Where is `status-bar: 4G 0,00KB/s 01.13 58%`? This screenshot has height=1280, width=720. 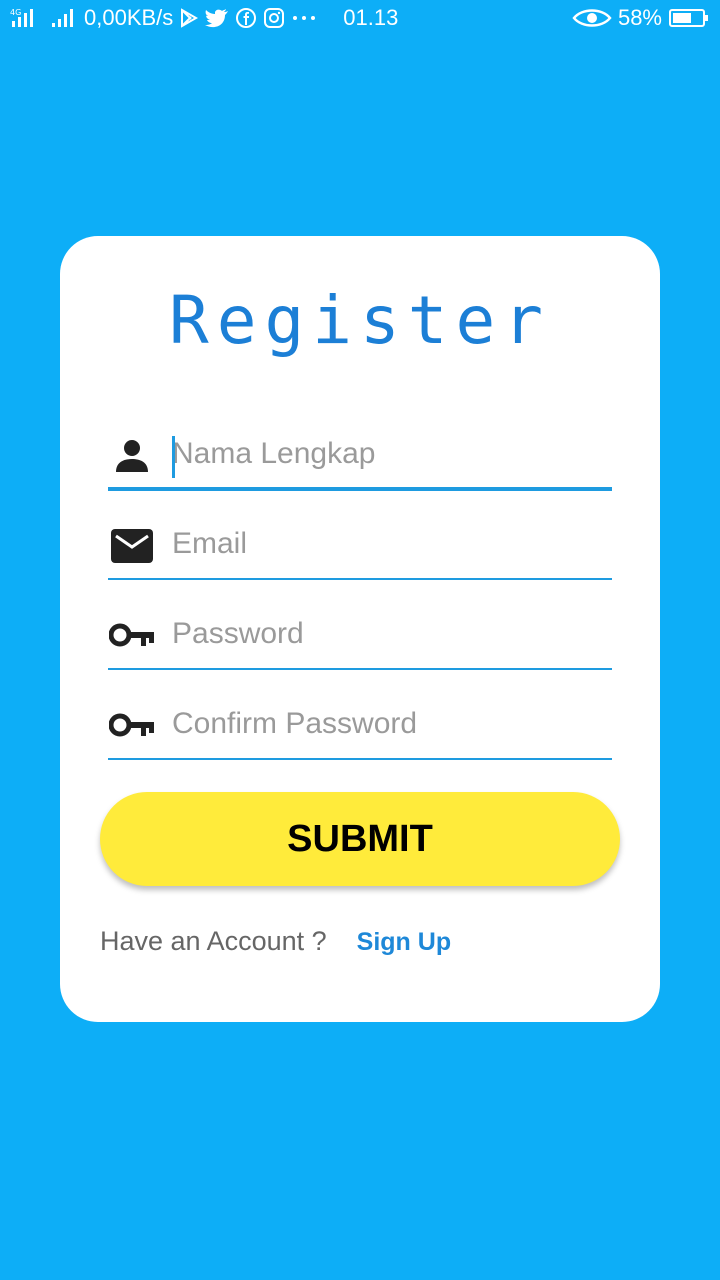 status-bar: 4G 0,00KB/s 01.13 58% is located at coordinates (360, 18).